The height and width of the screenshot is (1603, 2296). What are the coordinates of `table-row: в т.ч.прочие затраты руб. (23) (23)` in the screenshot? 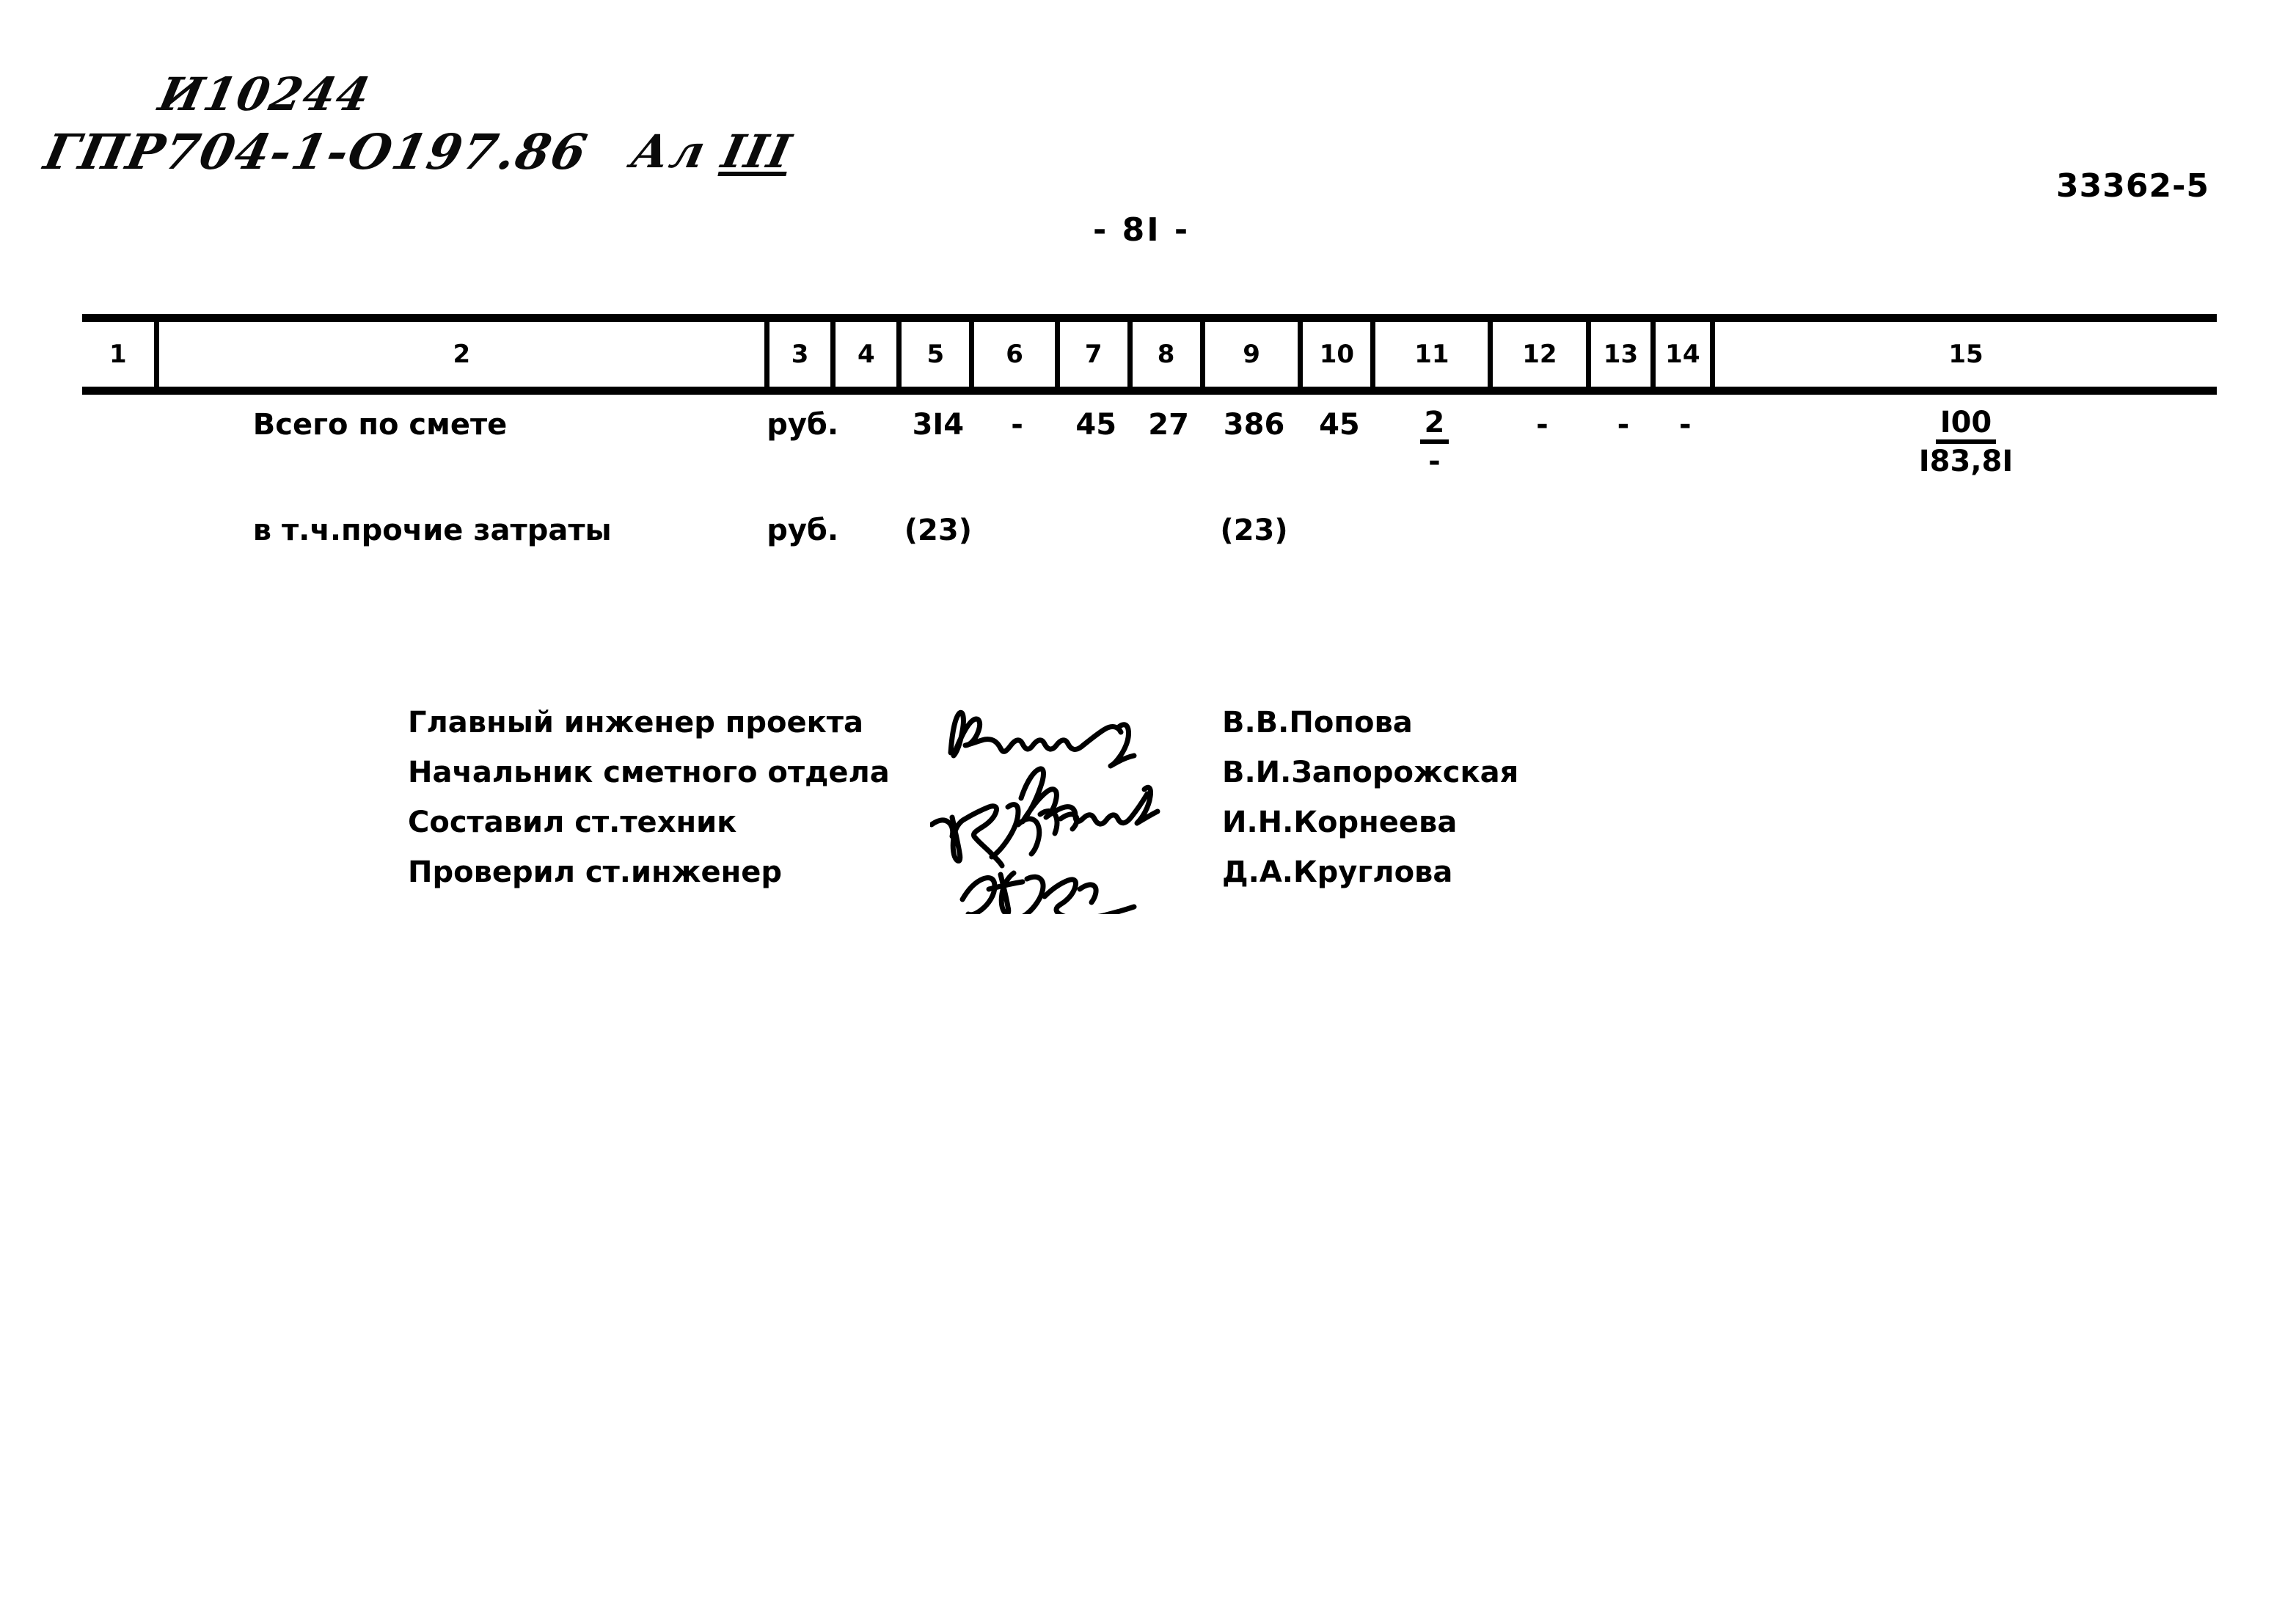 It's located at (1149, 530).